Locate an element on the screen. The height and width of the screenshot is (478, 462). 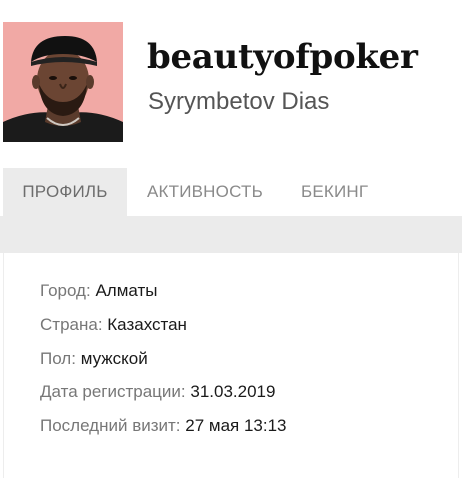
gender-value: мужской is located at coordinates (114, 358).